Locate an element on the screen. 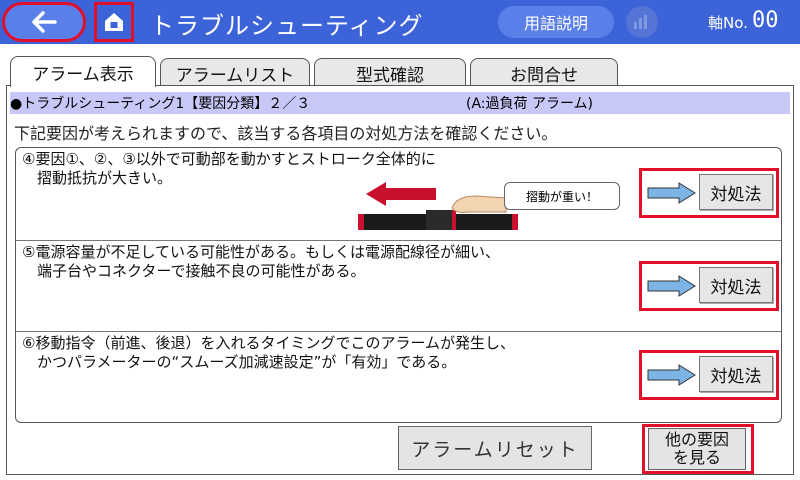 This screenshot has height=480, width=800. back-button is located at coordinates (44, 22).